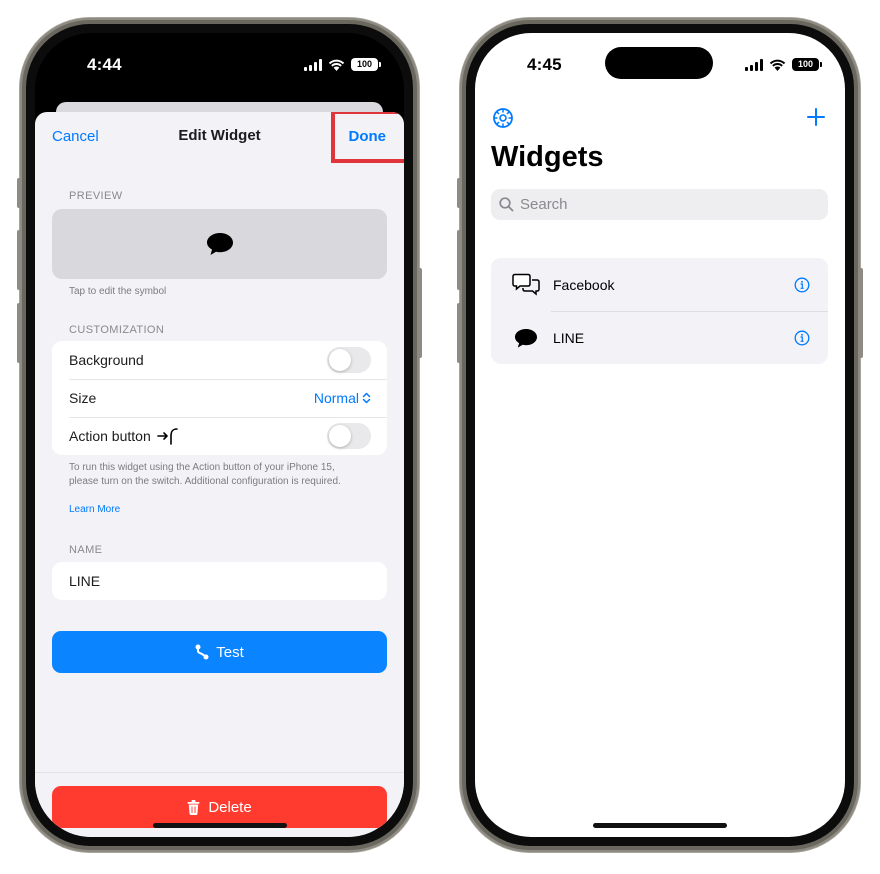 The width and height of the screenshot is (880, 874). What do you see at coordinates (85, 581) in the screenshot?
I see `name-value: LINE` at bounding box center [85, 581].